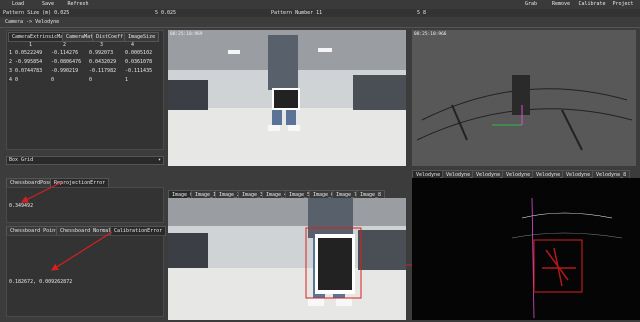 This screenshot has width=640, height=322. I want to click on tab-image-size: ImageSize, so click(142, 37).